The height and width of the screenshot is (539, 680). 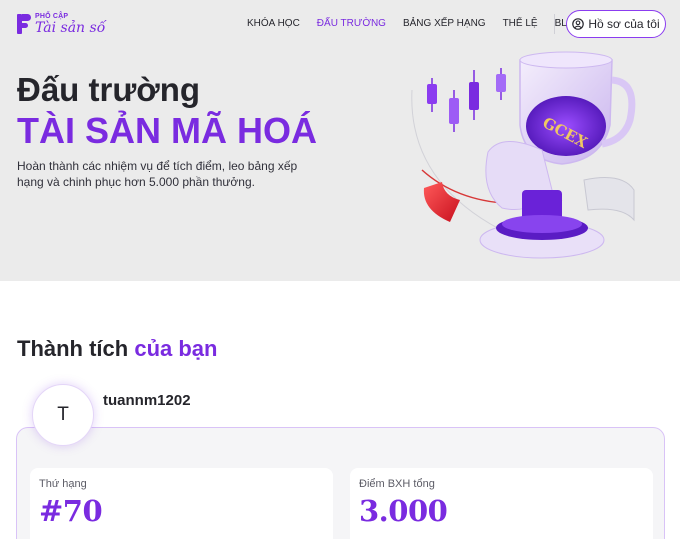 What do you see at coordinates (109, 89) in the screenshot?
I see `hero-title-line1: Đấu trường` at bounding box center [109, 89].